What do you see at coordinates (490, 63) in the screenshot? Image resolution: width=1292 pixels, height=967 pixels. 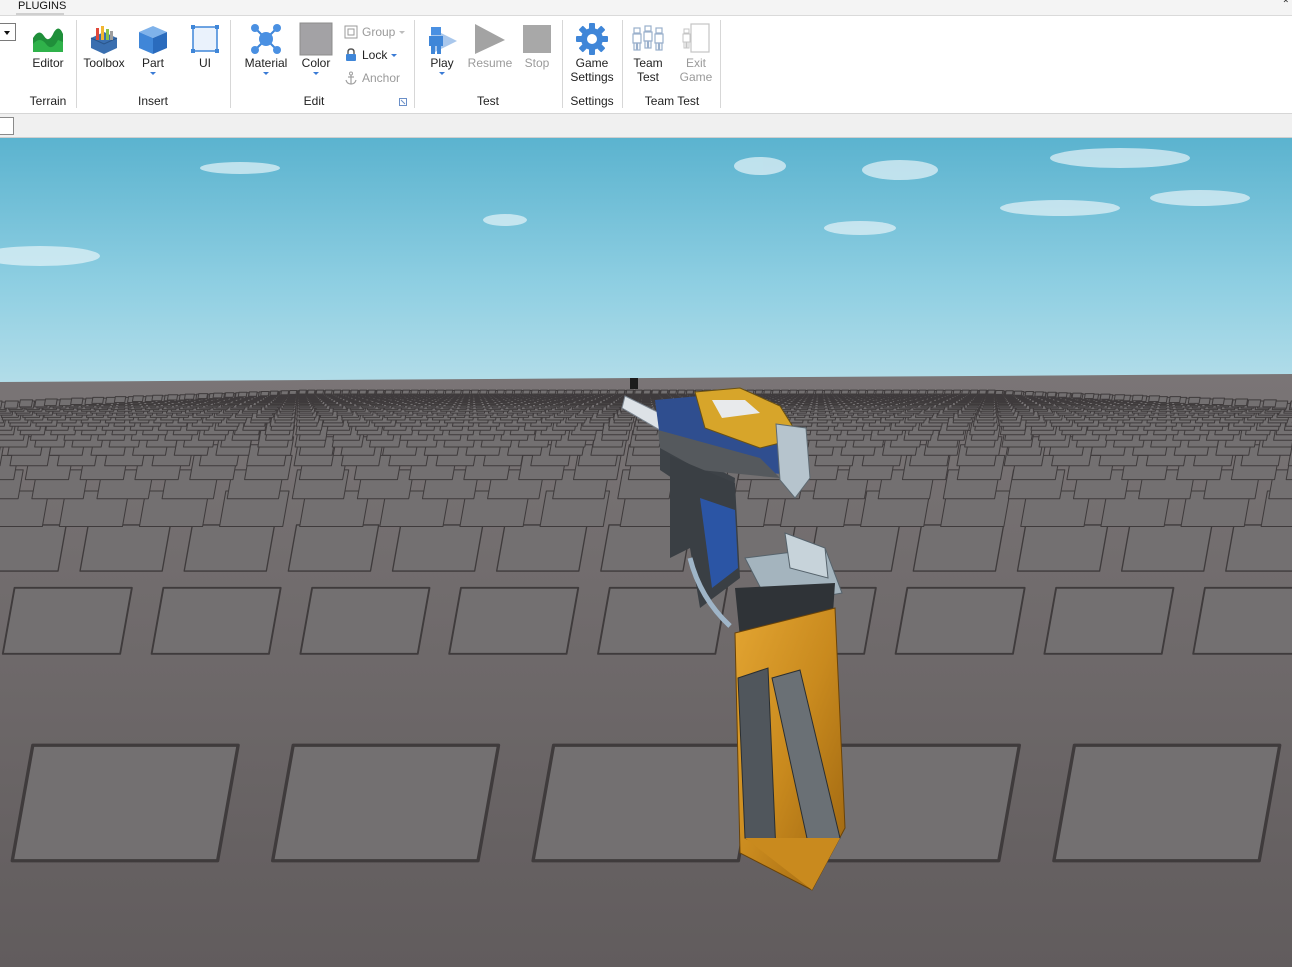 I see `resume-label: Resume` at bounding box center [490, 63].